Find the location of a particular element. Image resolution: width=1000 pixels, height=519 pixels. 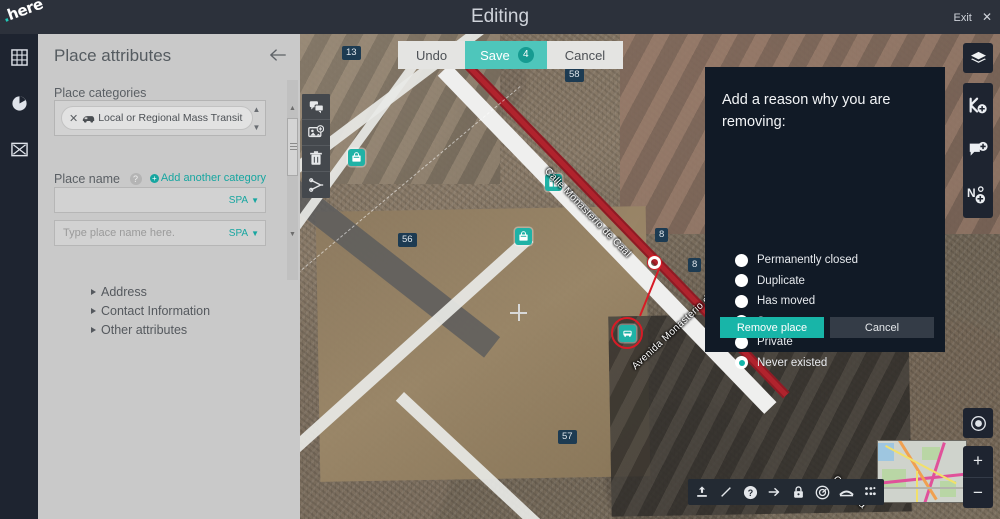

bottom-tool-lock is located at coordinates (798, 492).